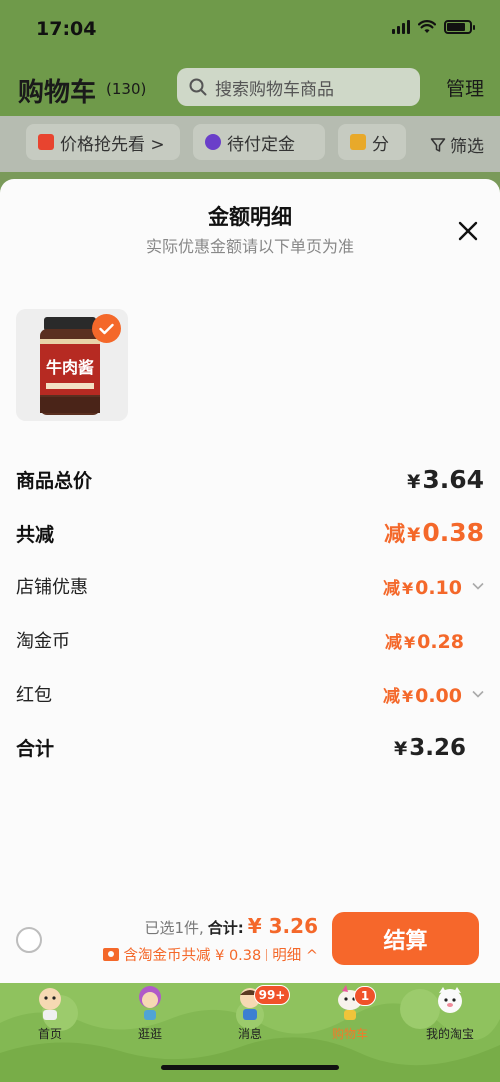  What do you see at coordinates (249, 246) in the screenshot?
I see `sheet-subtitle: 实际优惠金额请以下单页为准` at bounding box center [249, 246].